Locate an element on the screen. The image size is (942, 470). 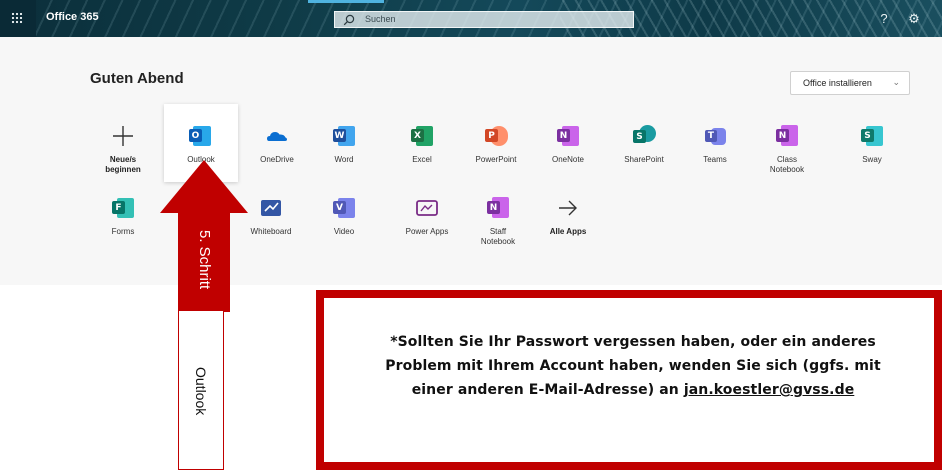
excel-icon: X is located at coordinates (422, 136).